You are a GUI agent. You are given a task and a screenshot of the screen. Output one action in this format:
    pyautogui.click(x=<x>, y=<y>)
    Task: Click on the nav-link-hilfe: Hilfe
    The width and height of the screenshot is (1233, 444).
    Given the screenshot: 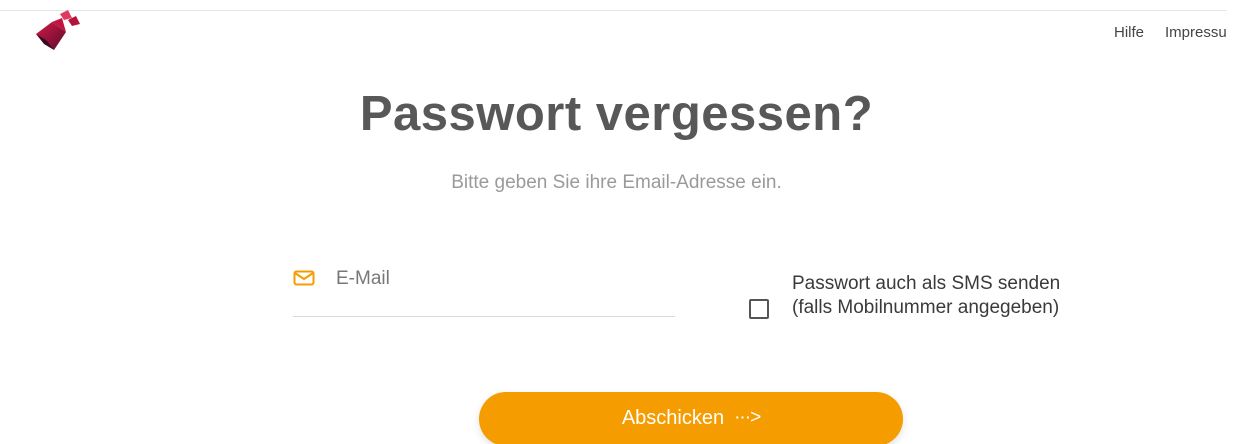 What is the action you would take?
    pyautogui.click(x=1129, y=32)
    